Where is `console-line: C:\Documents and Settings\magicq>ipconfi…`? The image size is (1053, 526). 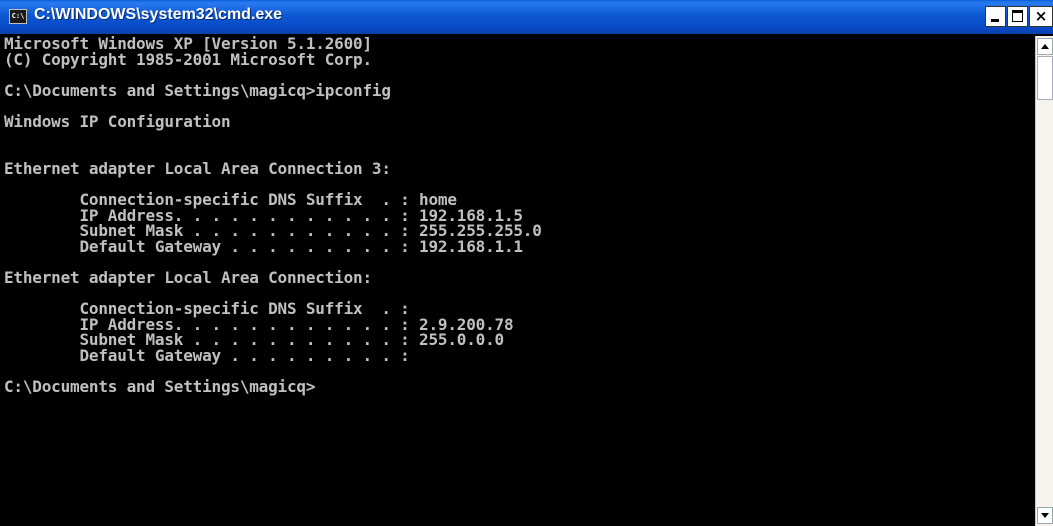 console-line: C:\Documents and Settings\magicq>ipconfi… is located at coordinates (197, 90).